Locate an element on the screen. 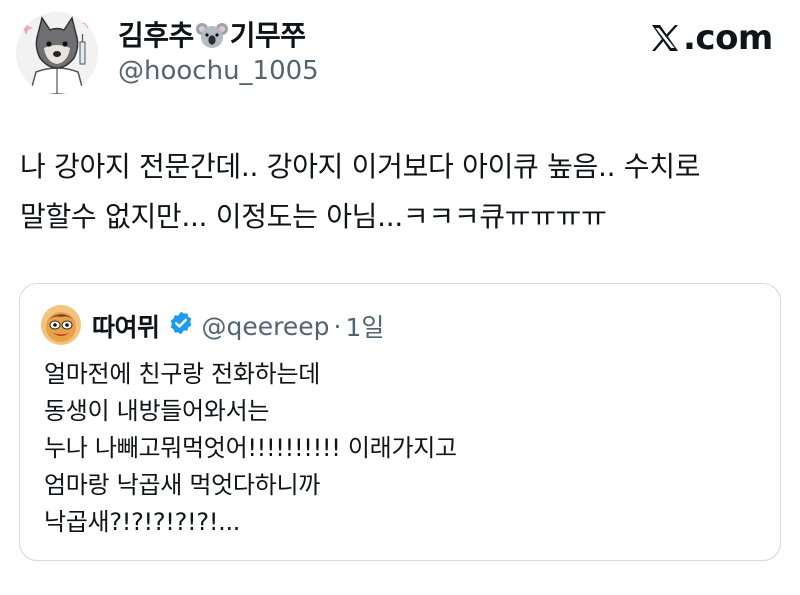 The width and height of the screenshot is (800, 595). tweet-line: 나 강아지 전문간데.. 강아지 이거보다 아이큐 높음.. 수치로 is located at coordinates (360, 166).